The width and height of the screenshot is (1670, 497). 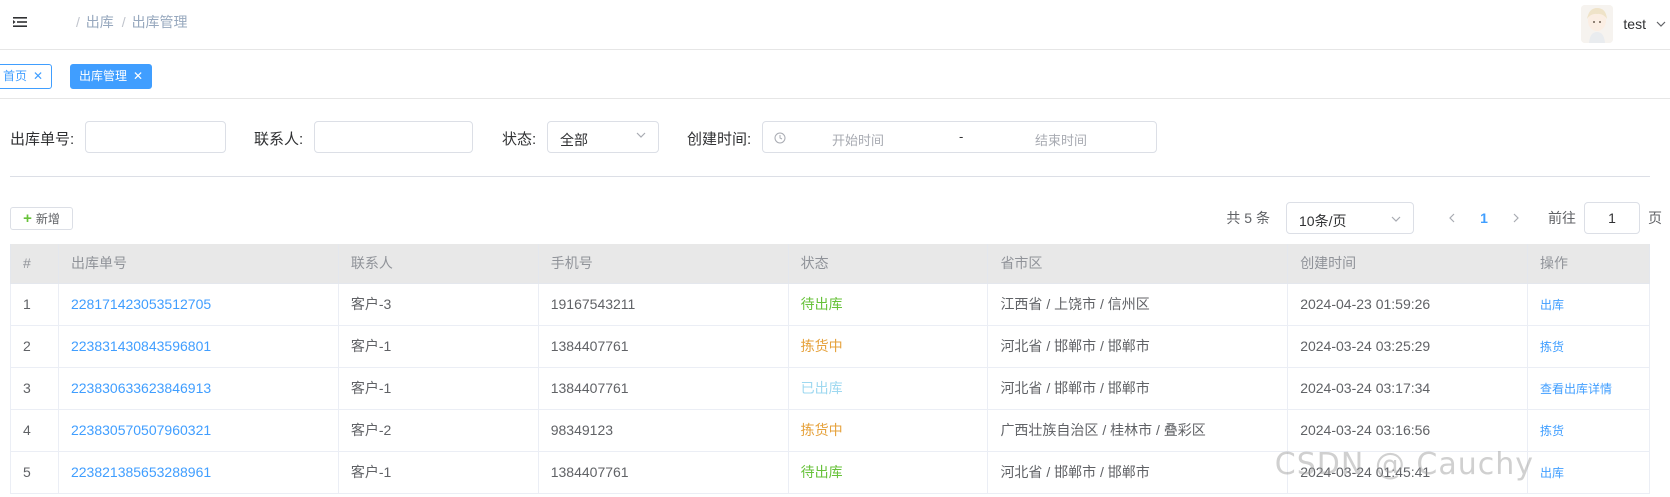 What do you see at coordinates (780, 138) in the screenshot?
I see `clock-icon` at bounding box center [780, 138].